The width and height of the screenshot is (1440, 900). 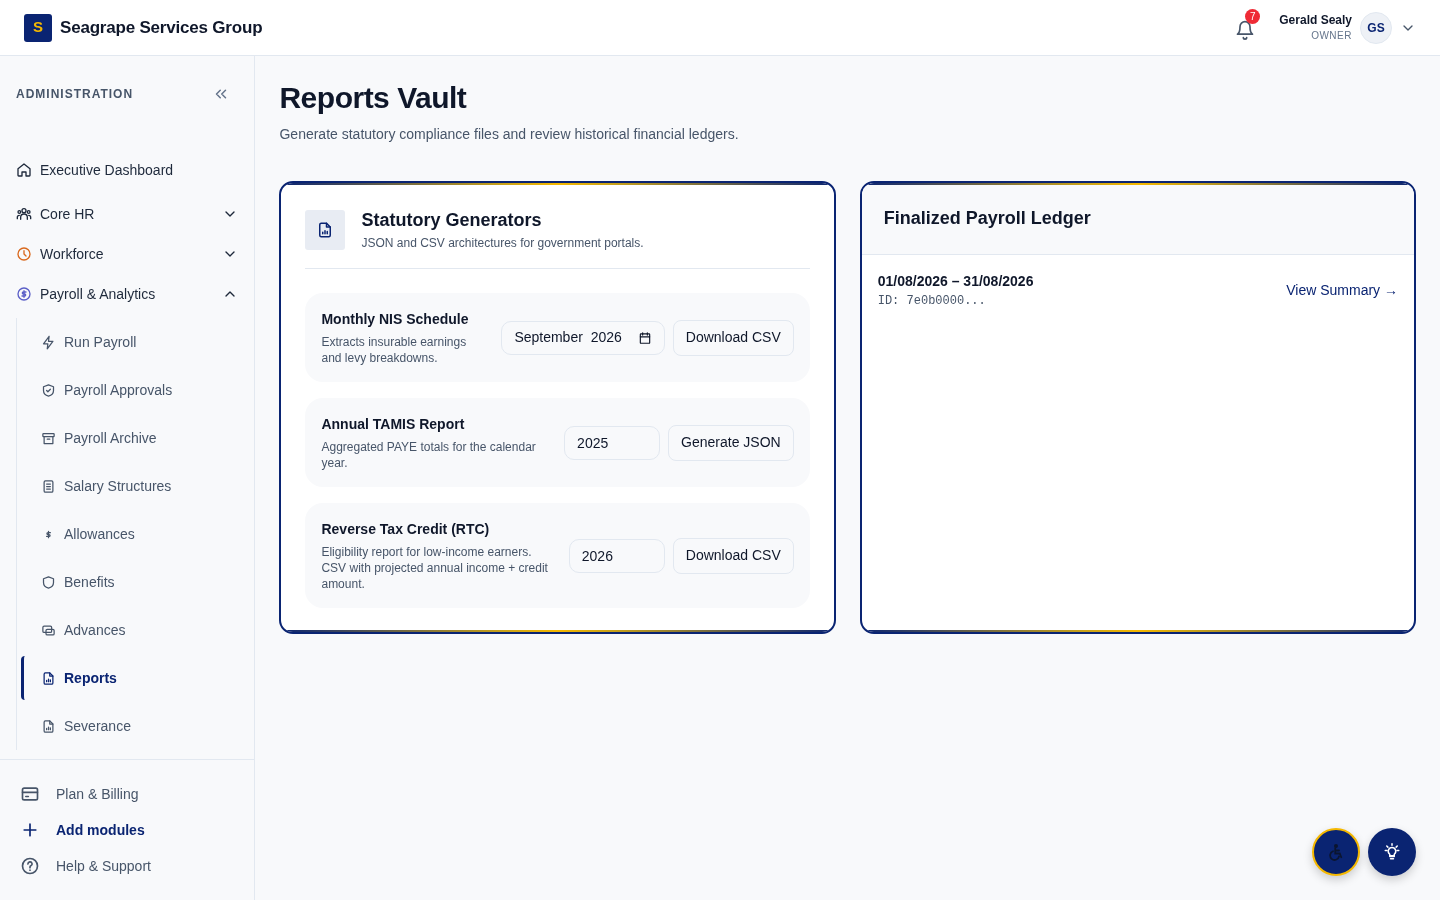 I want to click on shield-icon, so click(x=48, y=582).